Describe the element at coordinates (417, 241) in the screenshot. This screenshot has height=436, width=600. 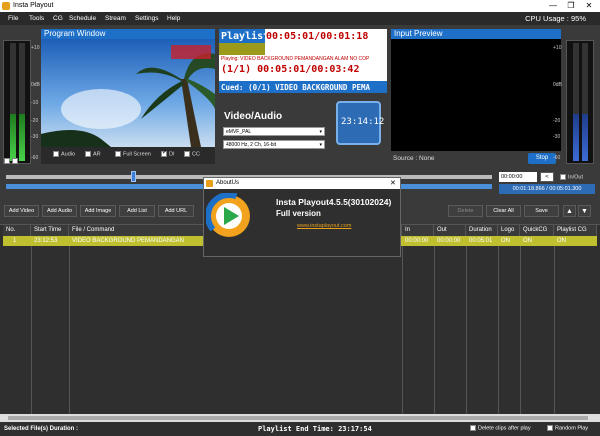
I see `row-in: 00:00:00` at that location.